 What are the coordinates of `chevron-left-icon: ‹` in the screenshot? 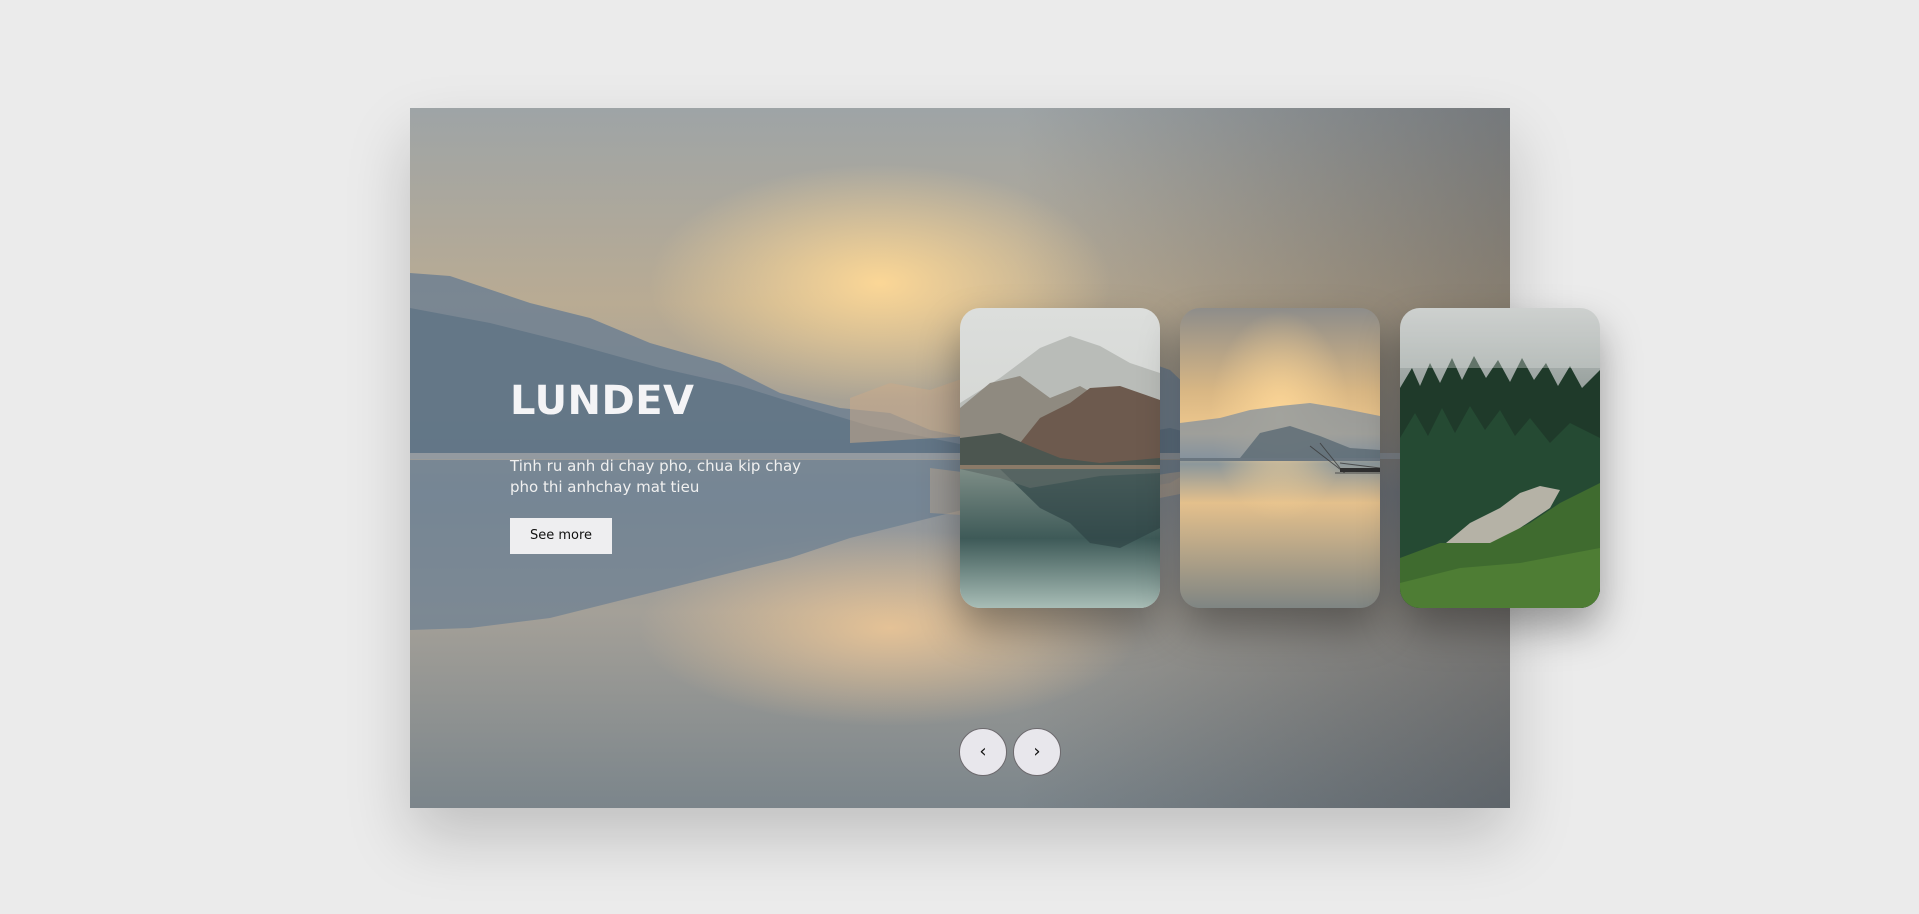 It's located at (983, 751).